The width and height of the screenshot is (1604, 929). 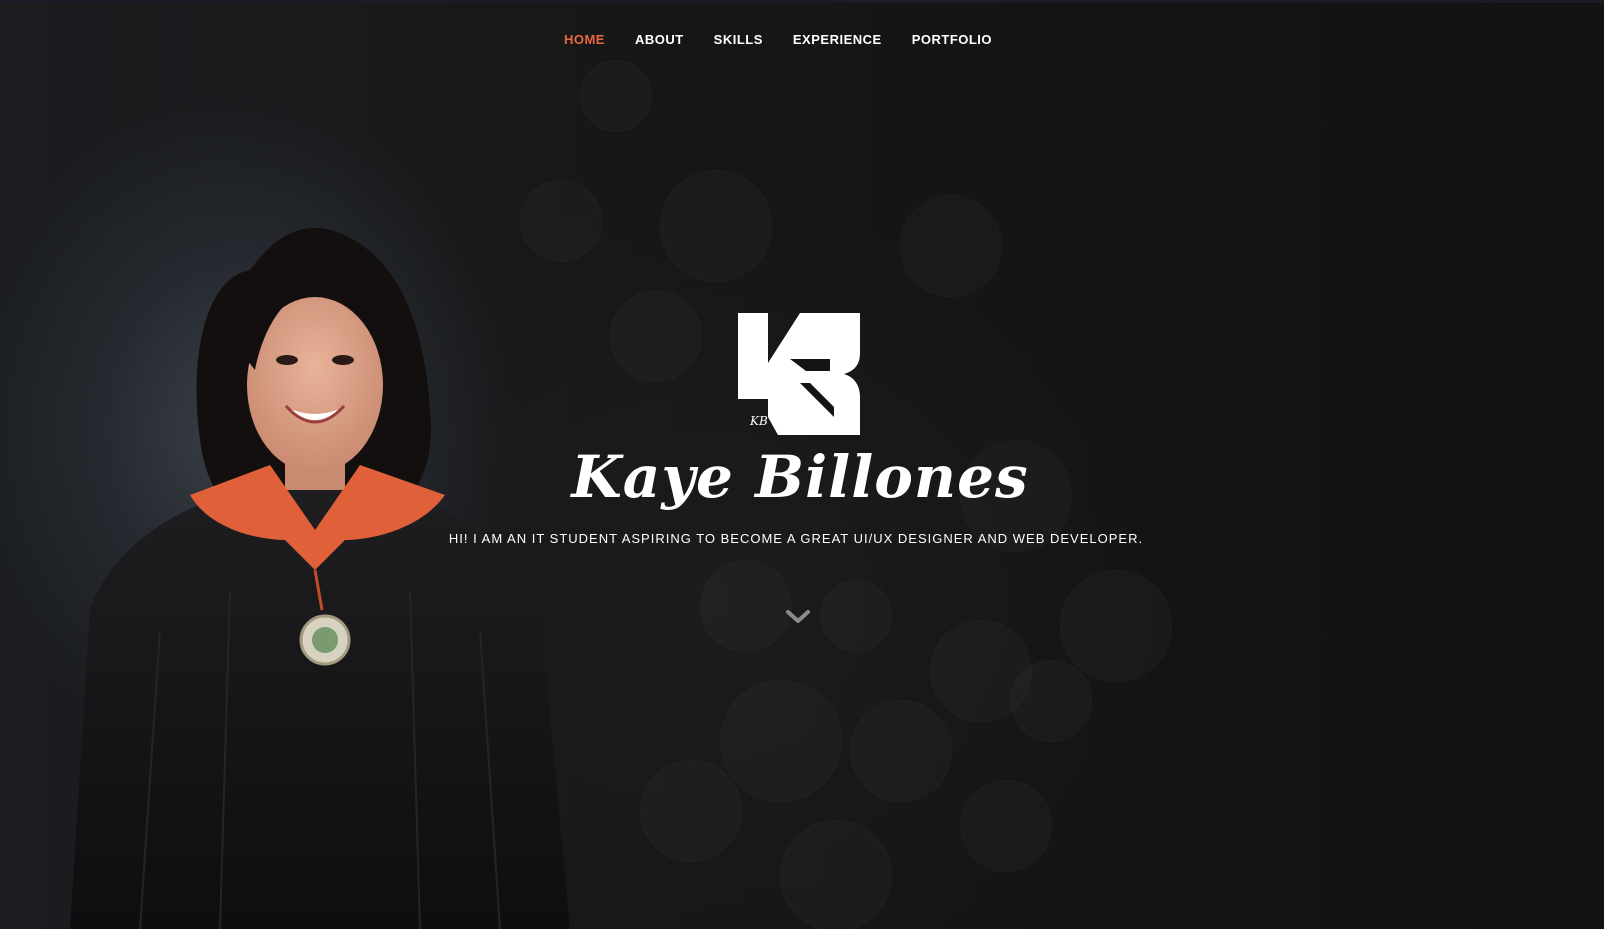 I want to click on chevron-down-icon, so click(x=798, y=617).